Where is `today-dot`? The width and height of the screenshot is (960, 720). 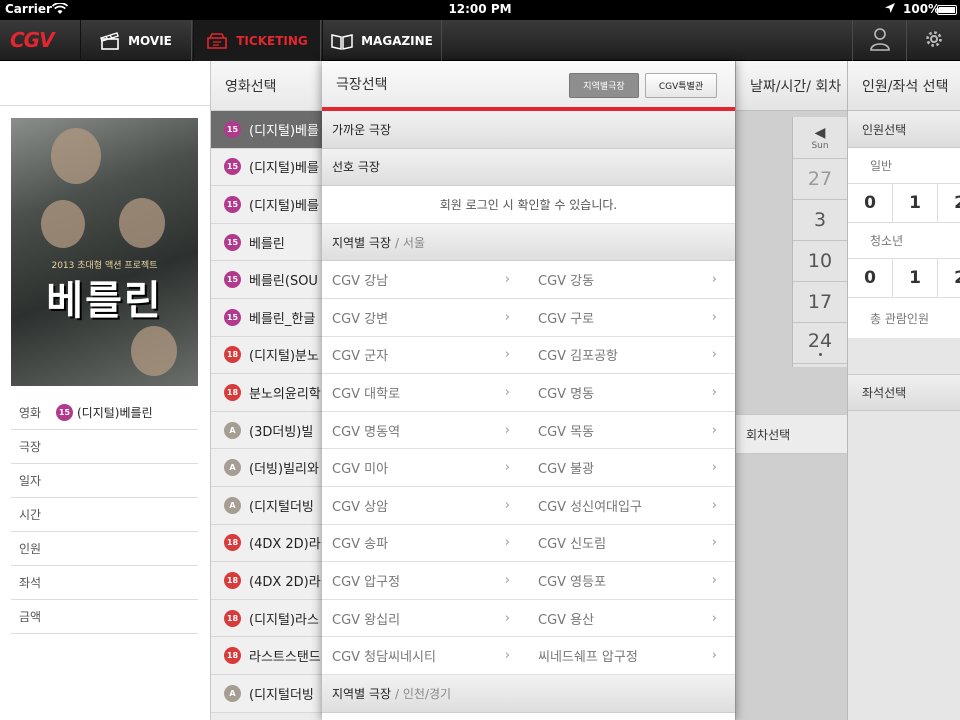
today-dot is located at coordinates (820, 354).